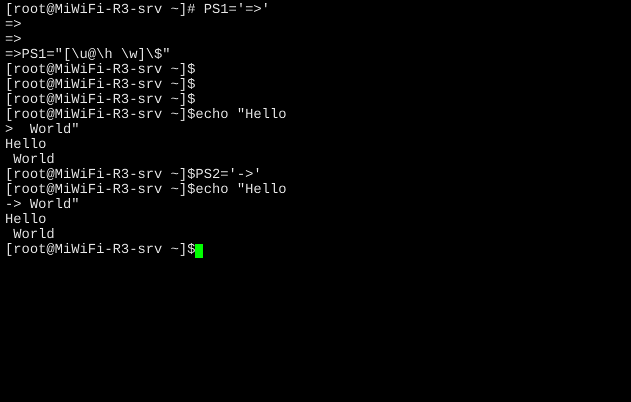 The height and width of the screenshot is (402, 631). What do you see at coordinates (133, 175) in the screenshot?
I see `terminal-line: [root@MiWiFi-R3-srv ~]$PS2='->'` at bounding box center [133, 175].